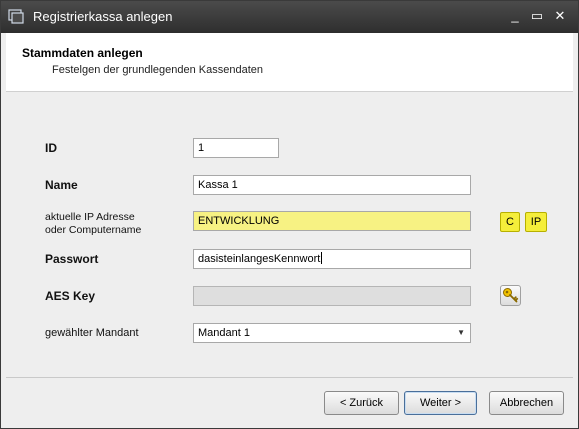 The height and width of the screenshot is (429, 579). What do you see at coordinates (103, 16) in the screenshot?
I see `window-title: Registrierkassa anlegen` at bounding box center [103, 16].